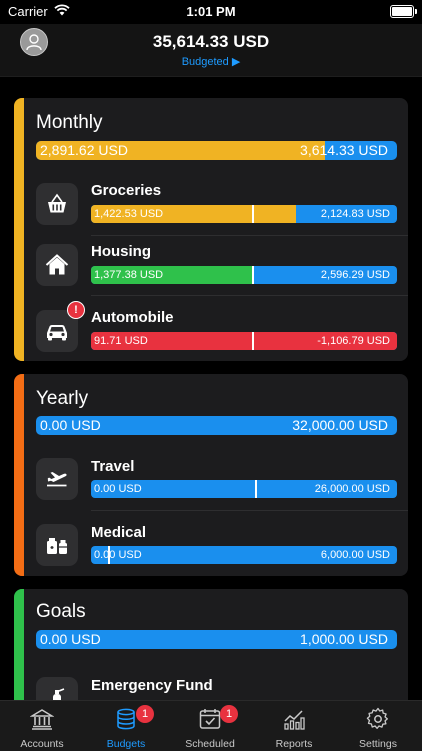  Describe the element at coordinates (216, 425) in the screenshot. I see `yearly-progress-bar: 0.00 USD 32,000.00 USD` at that location.